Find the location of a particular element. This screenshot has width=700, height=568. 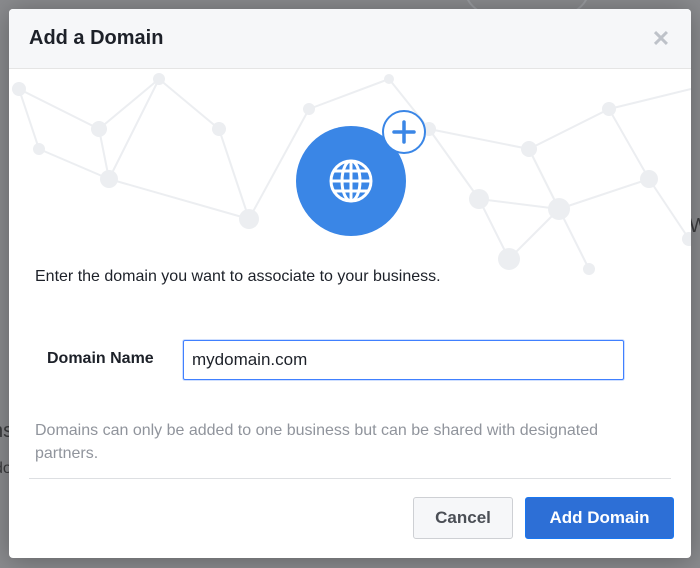

plus-badge is located at coordinates (404, 132).